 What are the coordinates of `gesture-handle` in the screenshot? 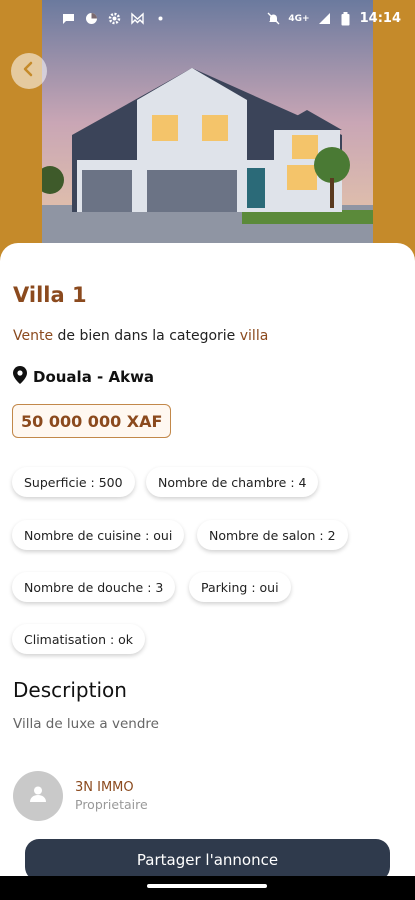 It's located at (207, 886).